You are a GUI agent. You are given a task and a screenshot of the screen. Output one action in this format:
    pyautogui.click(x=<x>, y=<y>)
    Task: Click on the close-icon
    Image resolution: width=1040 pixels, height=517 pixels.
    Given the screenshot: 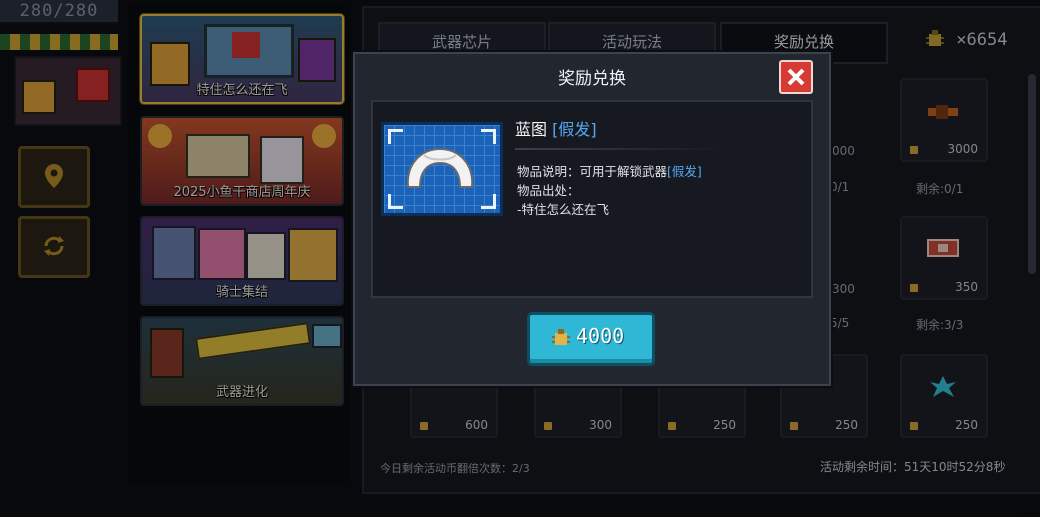 What is the action you would take?
    pyautogui.click(x=796, y=77)
    